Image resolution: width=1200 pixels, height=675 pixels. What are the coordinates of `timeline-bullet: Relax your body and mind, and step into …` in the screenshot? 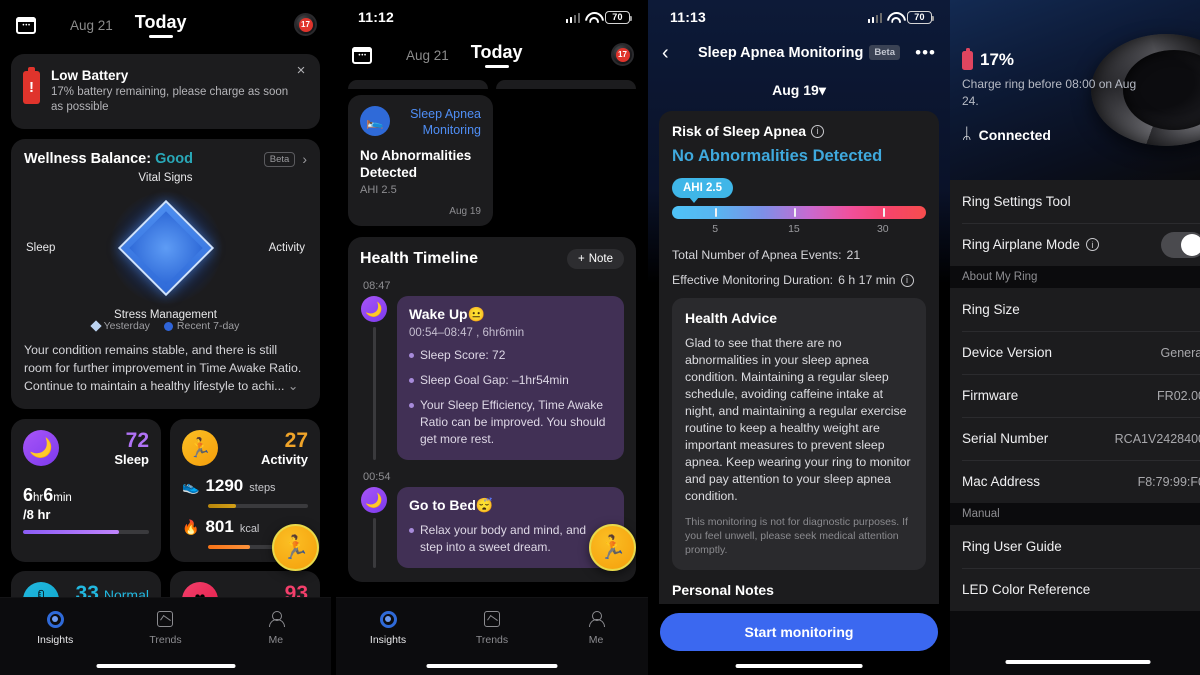 It's located at (510, 539).